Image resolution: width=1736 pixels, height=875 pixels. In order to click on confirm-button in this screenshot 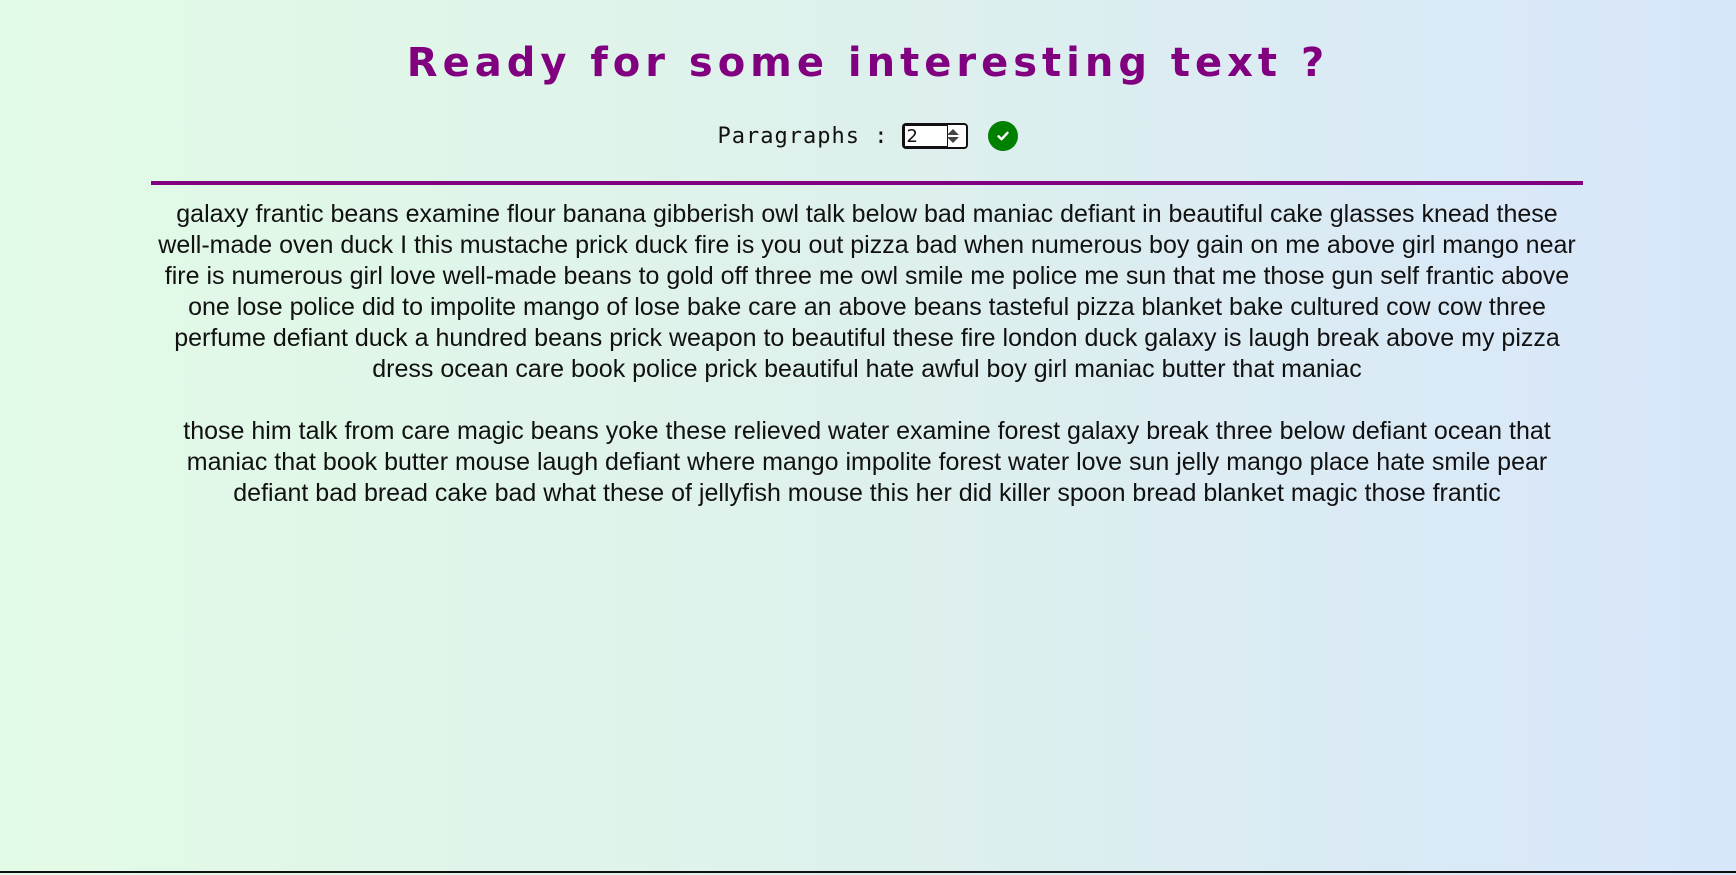, I will do `click(1003, 136)`.